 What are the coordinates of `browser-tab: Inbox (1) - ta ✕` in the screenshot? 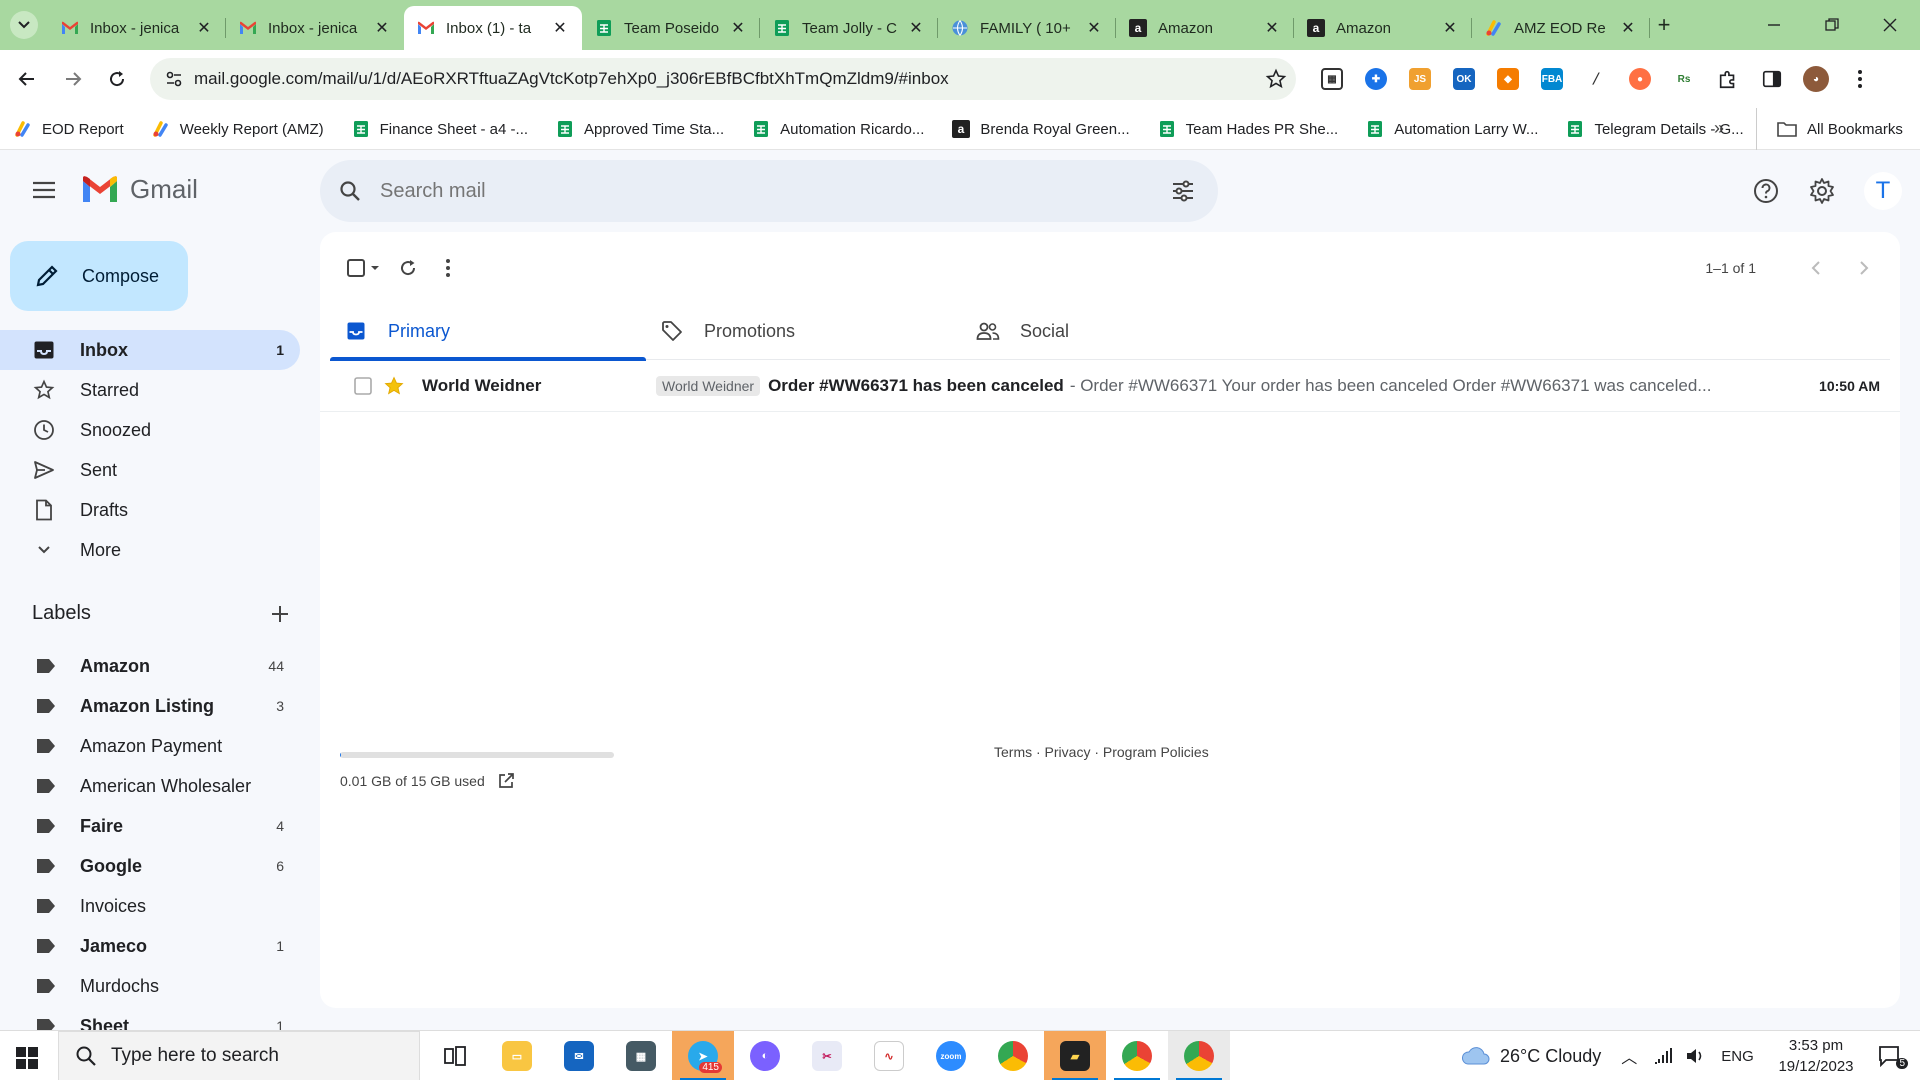 It's located at (493, 28).